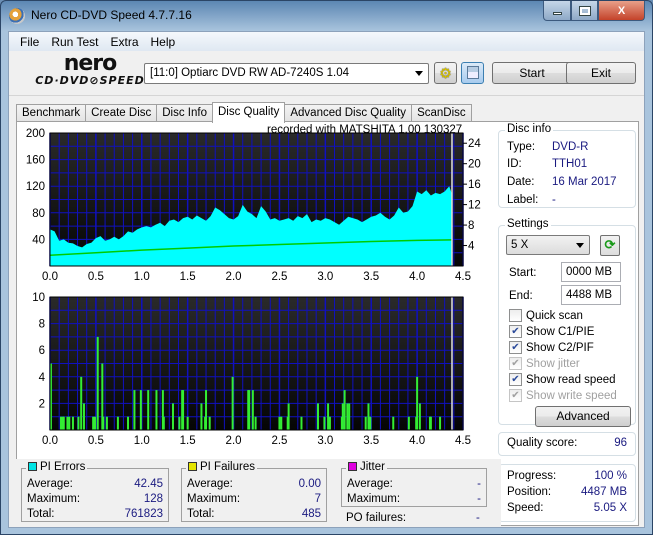 This screenshot has height=535, width=653. What do you see at coordinates (35, 161) in the screenshot?
I see `y-tick-label: 160` at bounding box center [35, 161].